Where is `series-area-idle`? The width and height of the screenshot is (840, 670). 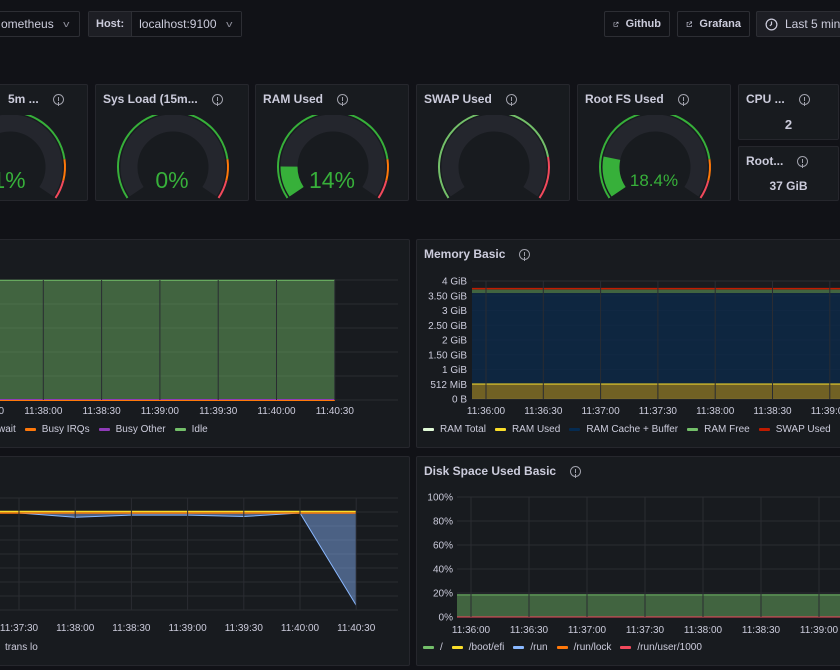 series-area-idle is located at coordinates (167, 340).